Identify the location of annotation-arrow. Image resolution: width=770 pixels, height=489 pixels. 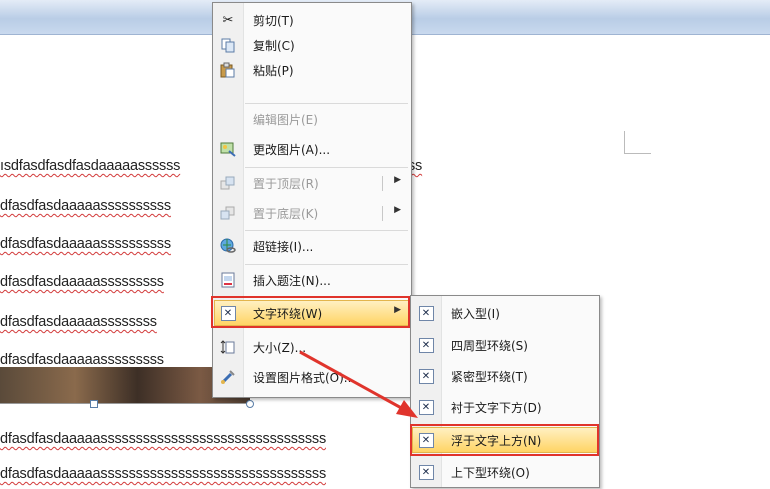
(358, 384).